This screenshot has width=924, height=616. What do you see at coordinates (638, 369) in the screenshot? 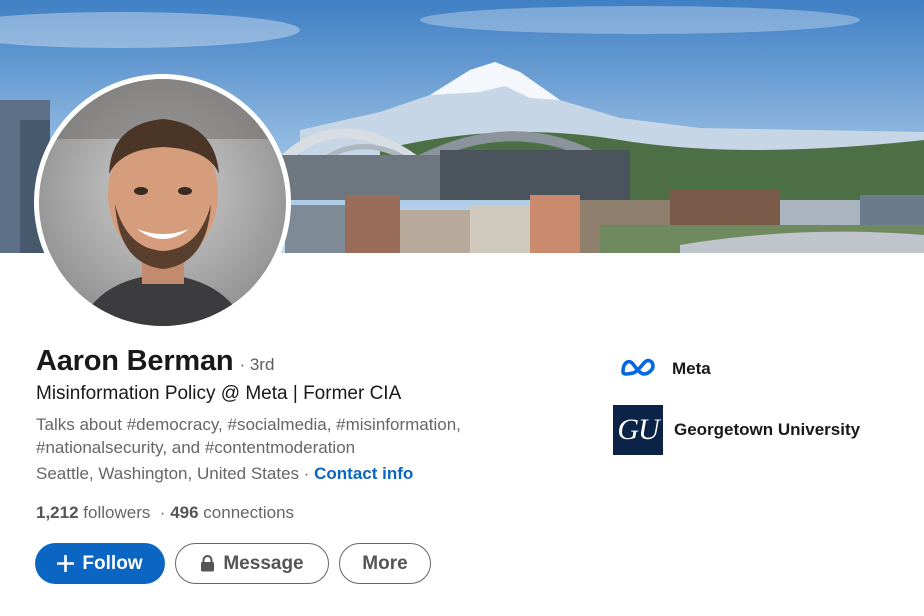
I see `meta-logo-icon` at bounding box center [638, 369].